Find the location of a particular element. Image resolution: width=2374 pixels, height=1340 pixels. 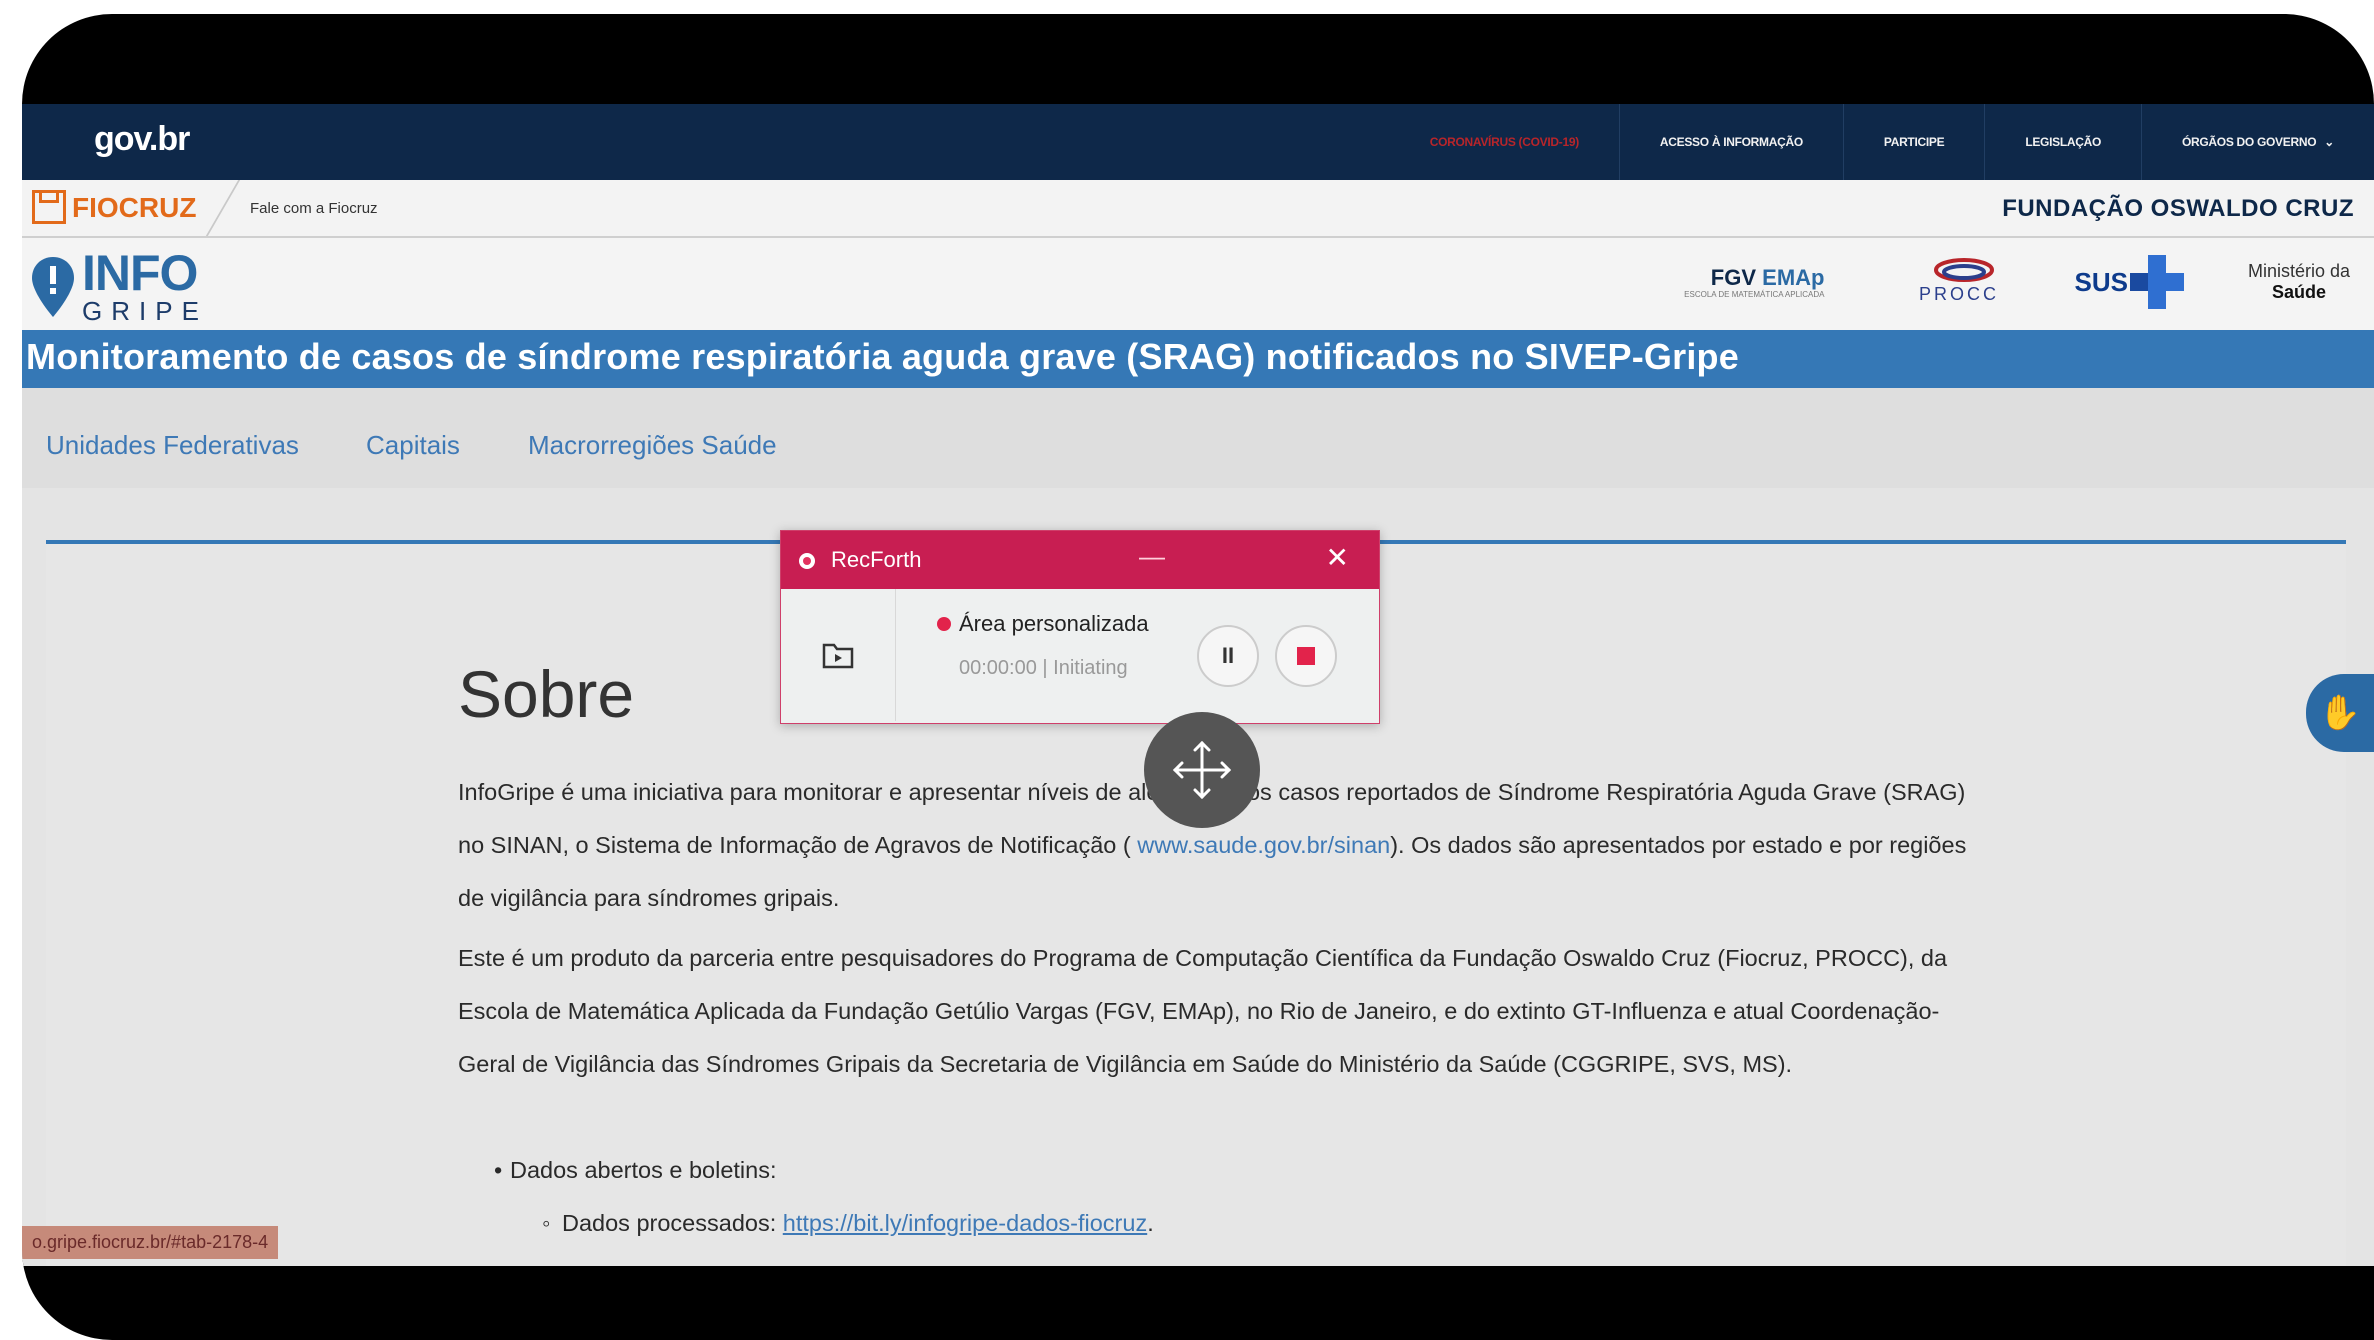

list-item-end: . is located at coordinates (1150, 1223).